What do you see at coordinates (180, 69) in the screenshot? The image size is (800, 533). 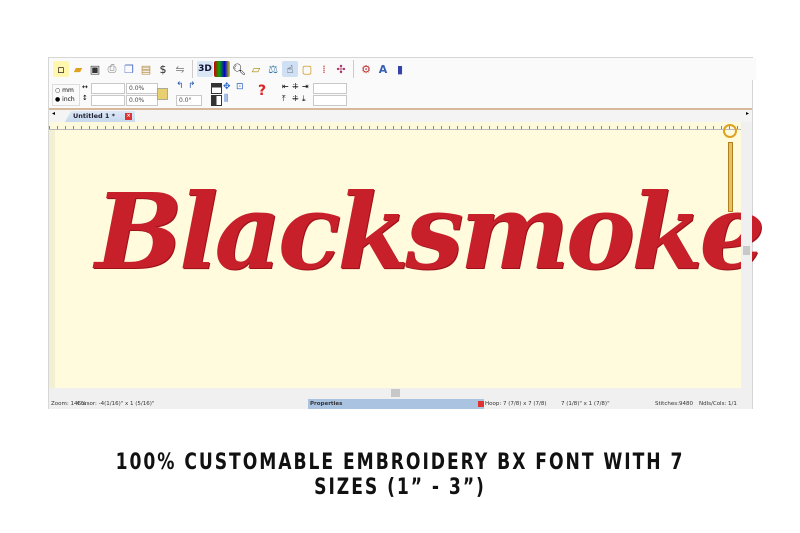 I see `convert-icon: ⇋` at bounding box center [180, 69].